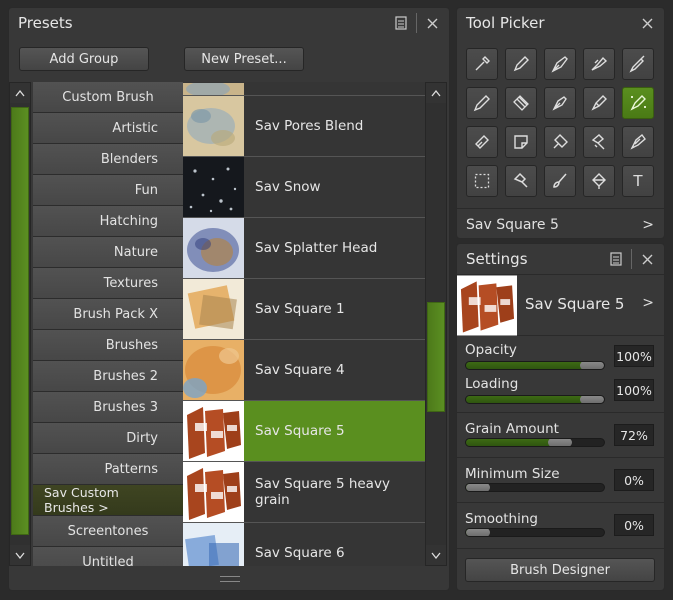 The width and height of the screenshot is (673, 600). Describe the element at coordinates (535, 487) in the screenshot. I see `minimum-size-slider` at that location.